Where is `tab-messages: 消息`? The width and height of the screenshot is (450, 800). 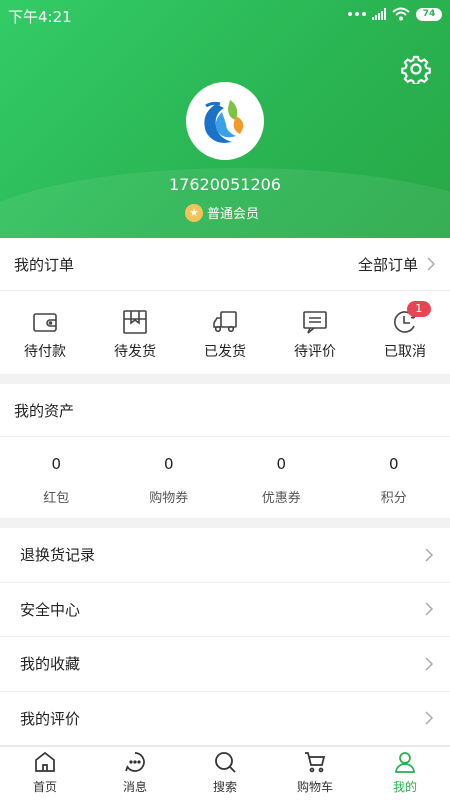 tab-messages: 消息 is located at coordinates (135, 773).